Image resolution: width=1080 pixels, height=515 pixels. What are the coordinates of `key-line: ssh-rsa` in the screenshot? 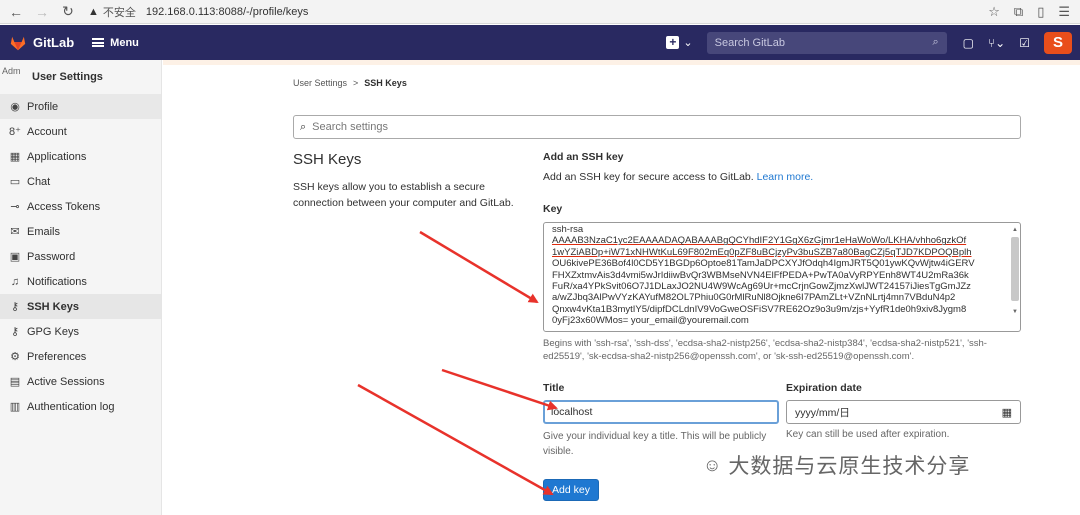 It's located at (568, 229).